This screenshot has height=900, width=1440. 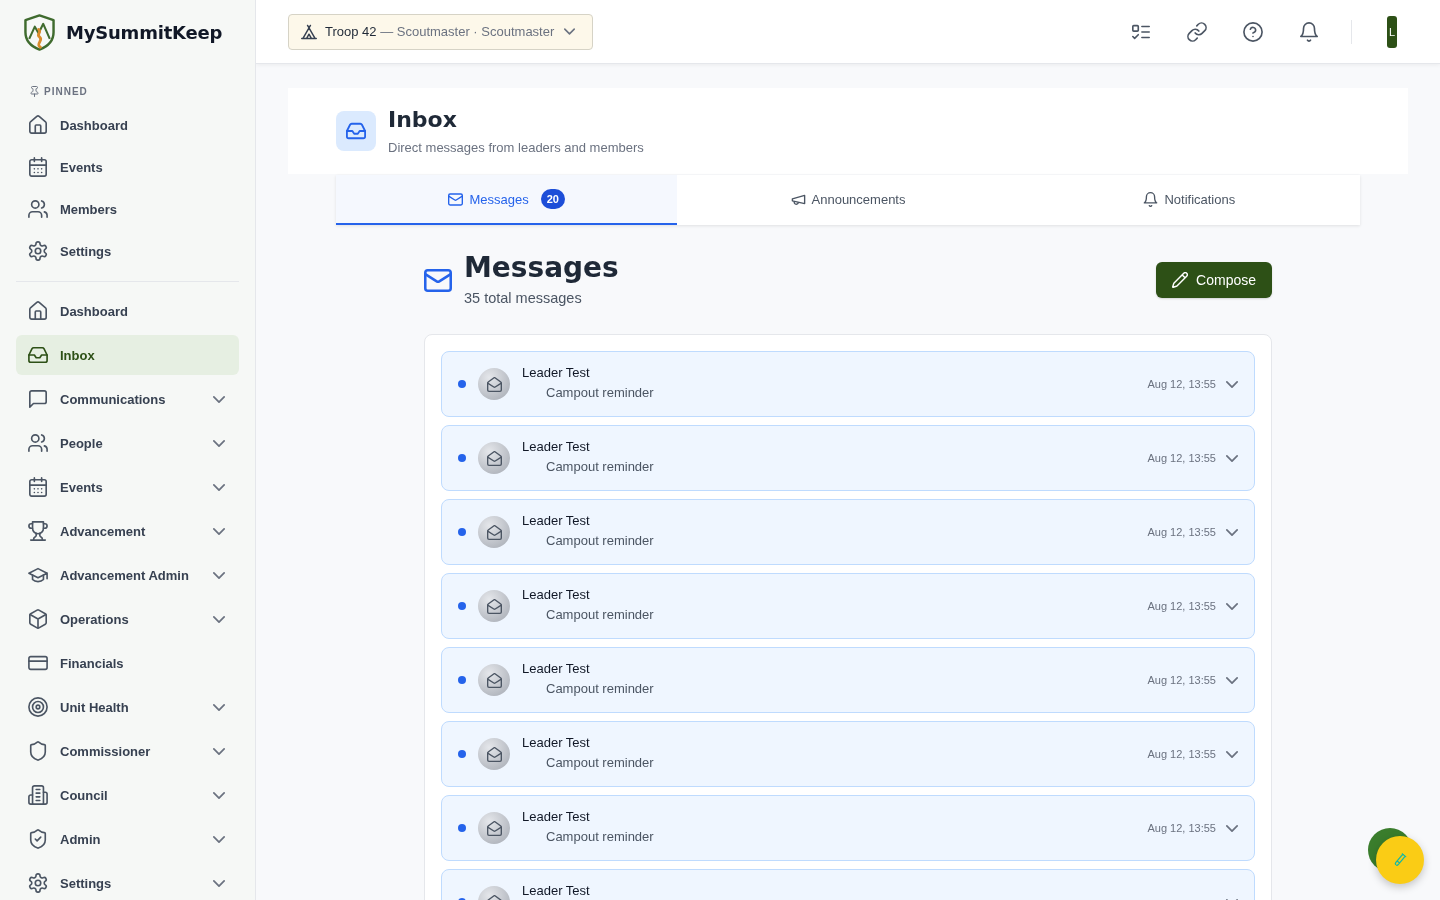 What do you see at coordinates (38, 707) in the screenshot?
I see `target-icon` at bounding box center [38, 707].